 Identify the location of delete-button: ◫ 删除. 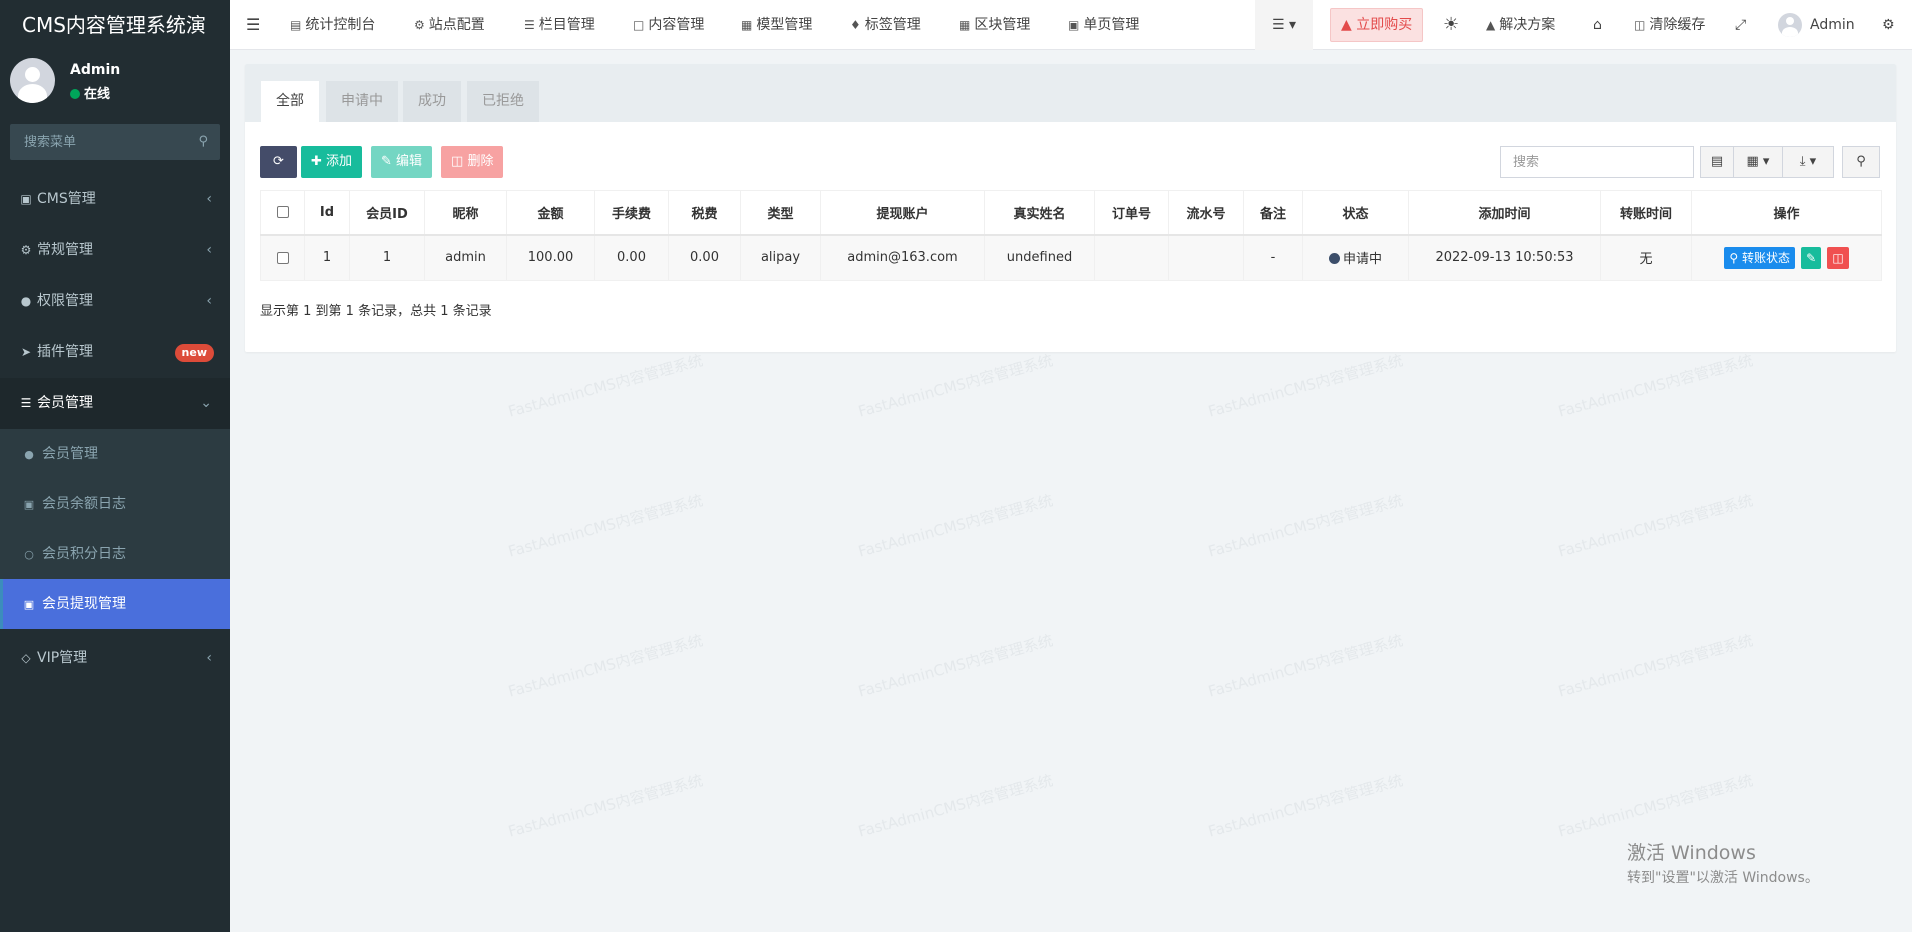
(472, 162).